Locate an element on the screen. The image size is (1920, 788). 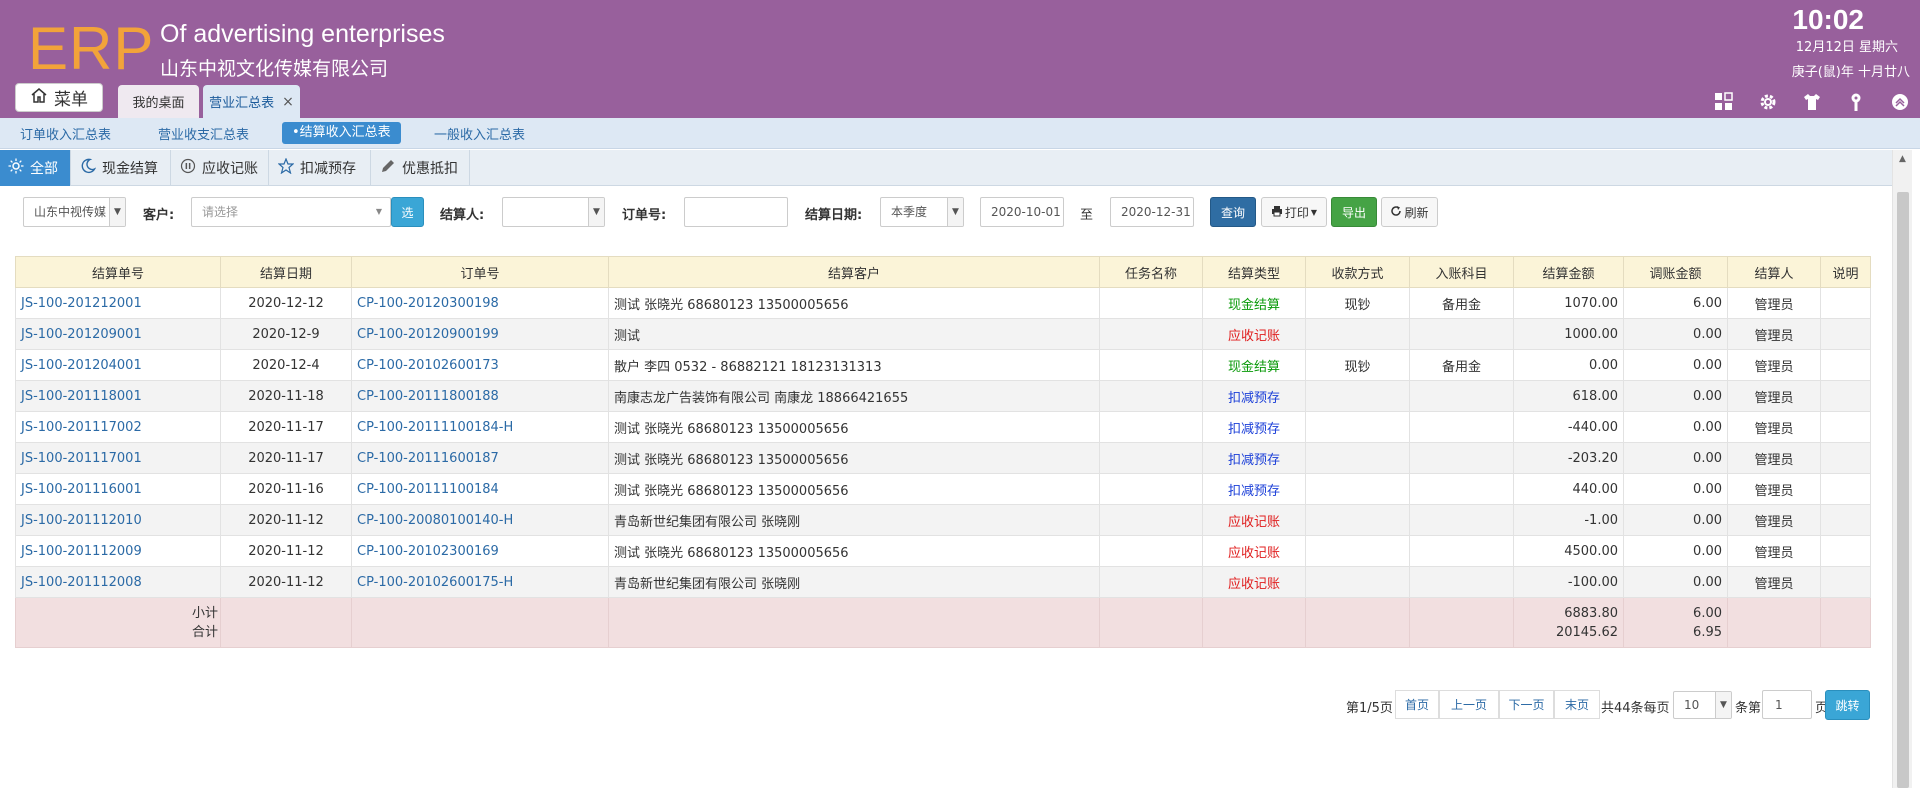
shirt-icon is located at coordinates (1812, 102).